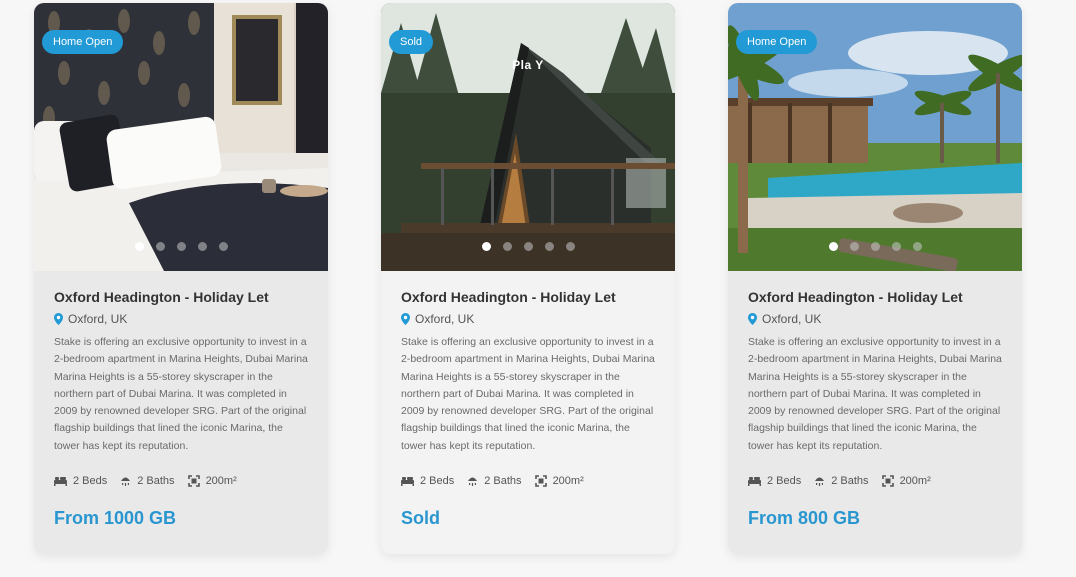 The image size is (1076, 577). What do you see at coordinates (528, 137) in the screenshot?
I see `property-image: Sold Pla Y` at bounding box center [528, 137].